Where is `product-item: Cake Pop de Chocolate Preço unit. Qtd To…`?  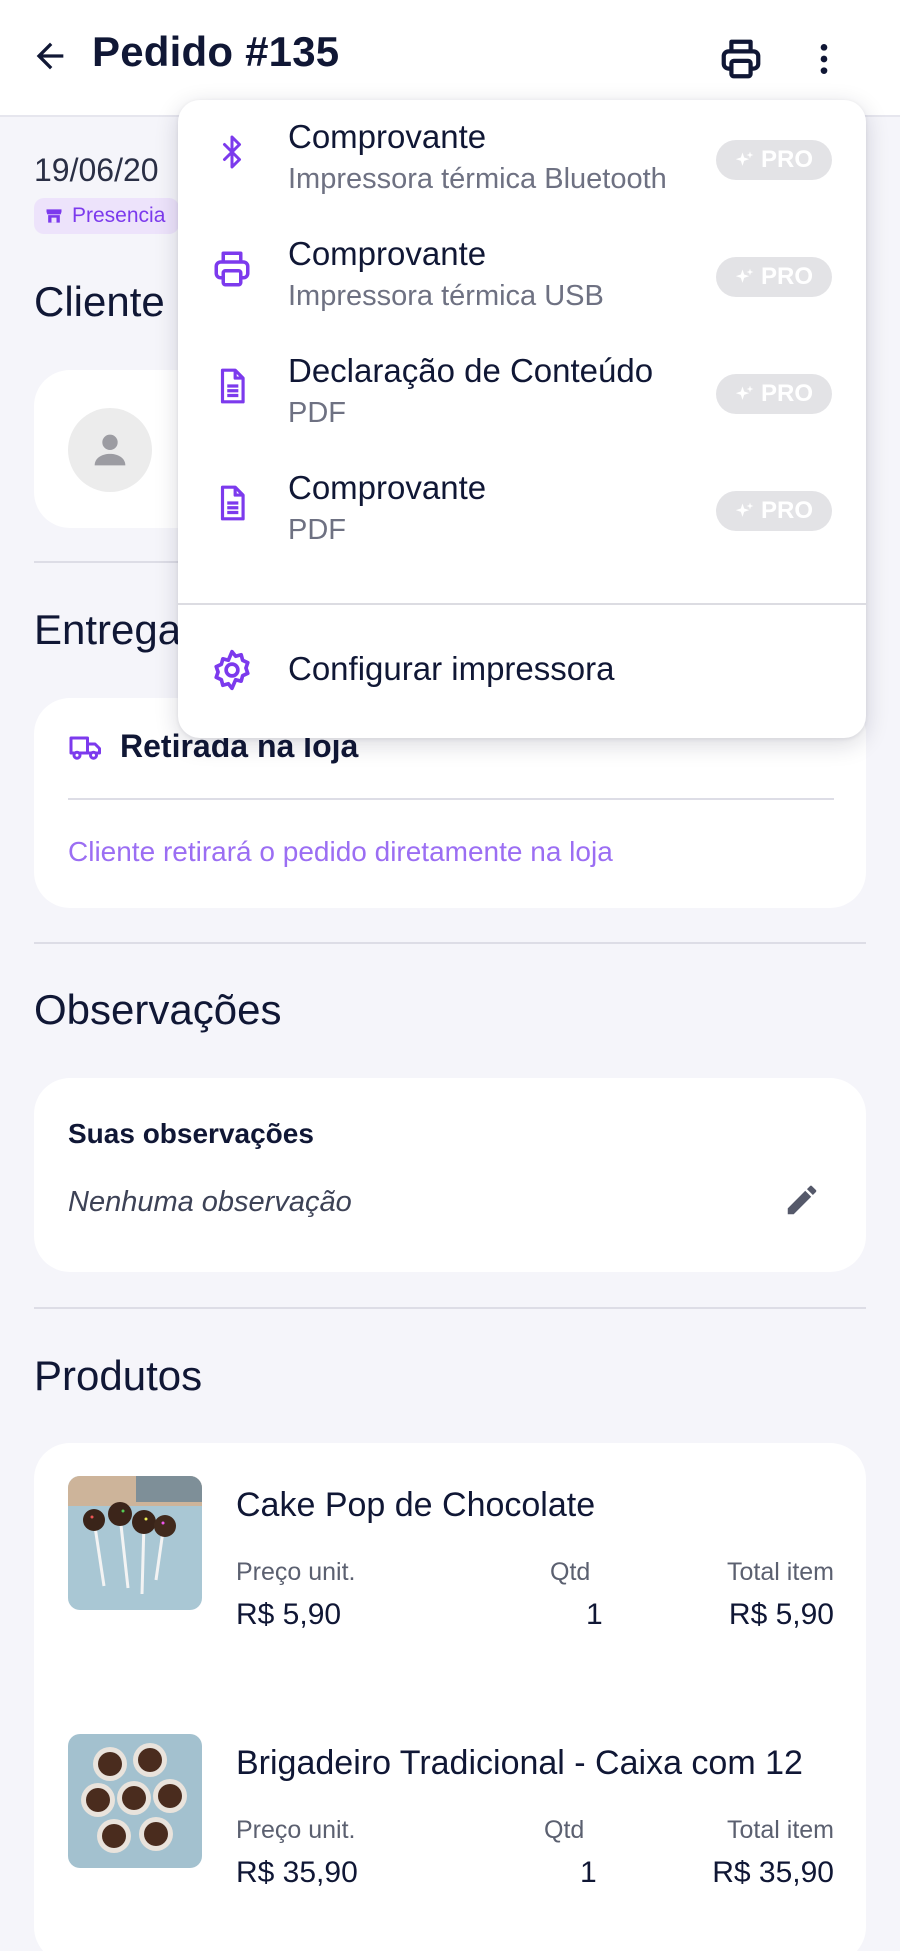 product-item: Cake Pop de Chocolate Preço unit. Qtd To… is located at coordinates (451, 1576).